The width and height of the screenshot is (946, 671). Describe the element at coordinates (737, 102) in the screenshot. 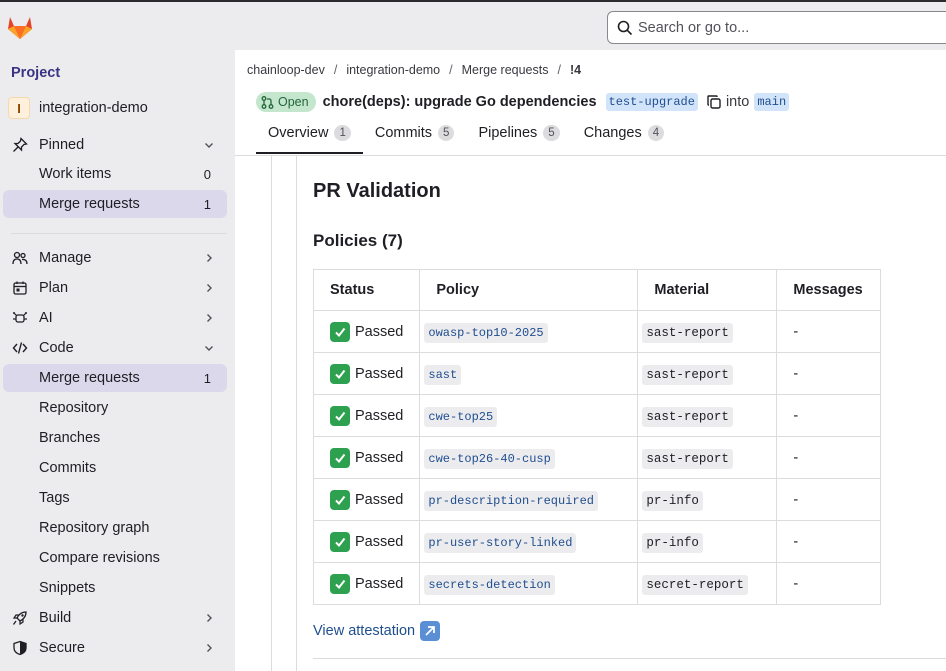

I see `into-label: into` at that location.